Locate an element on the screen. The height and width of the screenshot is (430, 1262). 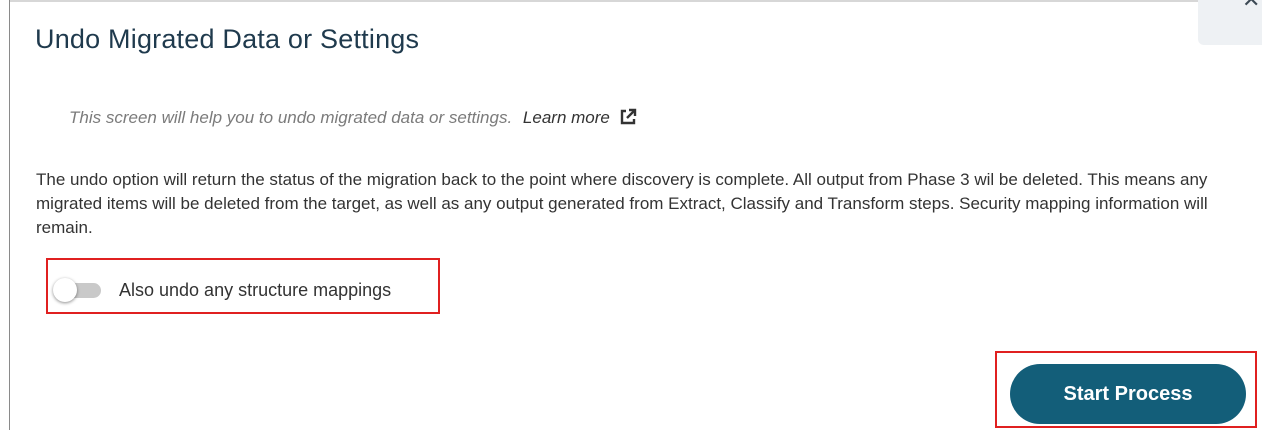
structure-mappings-toggle-row: Also undo any structure mappings is located at coordinates (221, 290).